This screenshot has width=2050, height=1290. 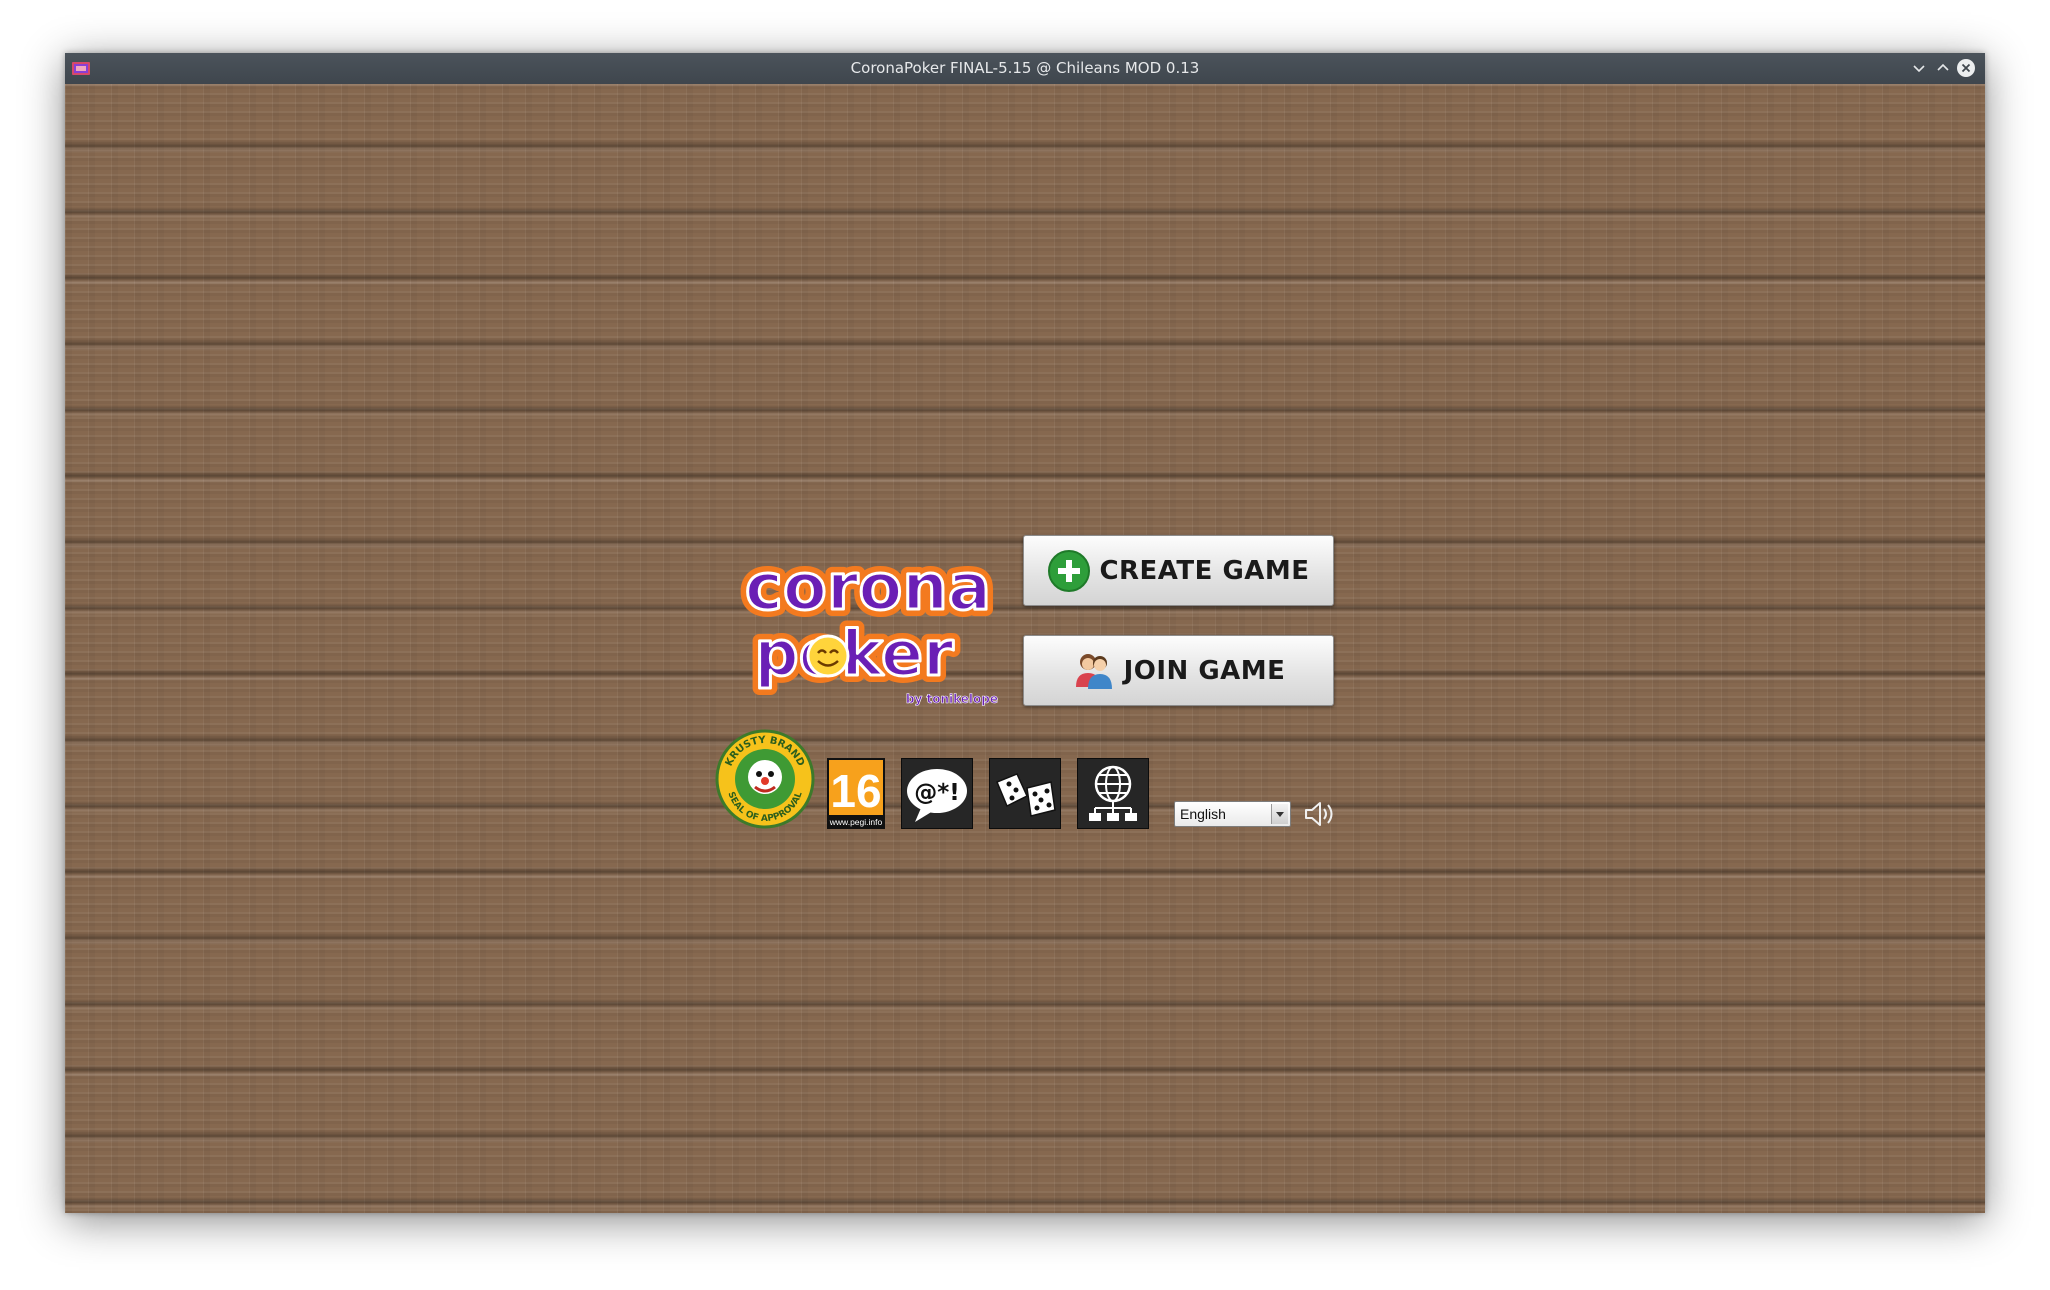 What do you see at coordinates (854, 653) in the screenshot?
I see `logo-text-poker: poker` at bounding box center [854, 653].